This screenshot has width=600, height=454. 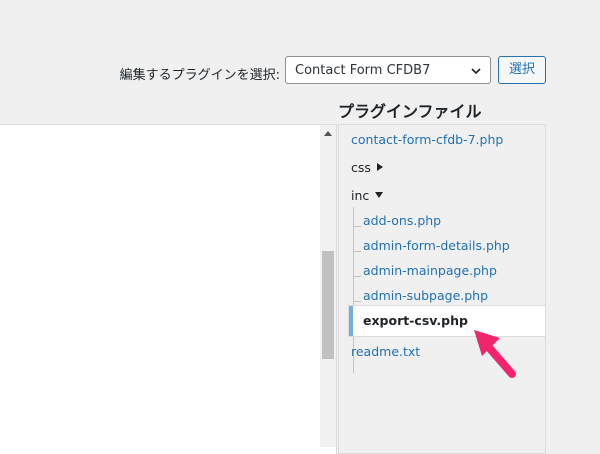 What do you see at coordinates (427, 139) in the screenshot?
I see `file-link-contact-form-cfdb-7: contact-form-cfdb-7.php` at bounding box center [427, 139].